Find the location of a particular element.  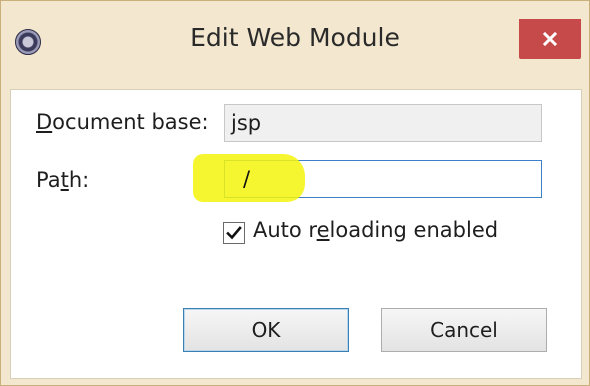

ok-button: OK is located at coordinates (266, 330).